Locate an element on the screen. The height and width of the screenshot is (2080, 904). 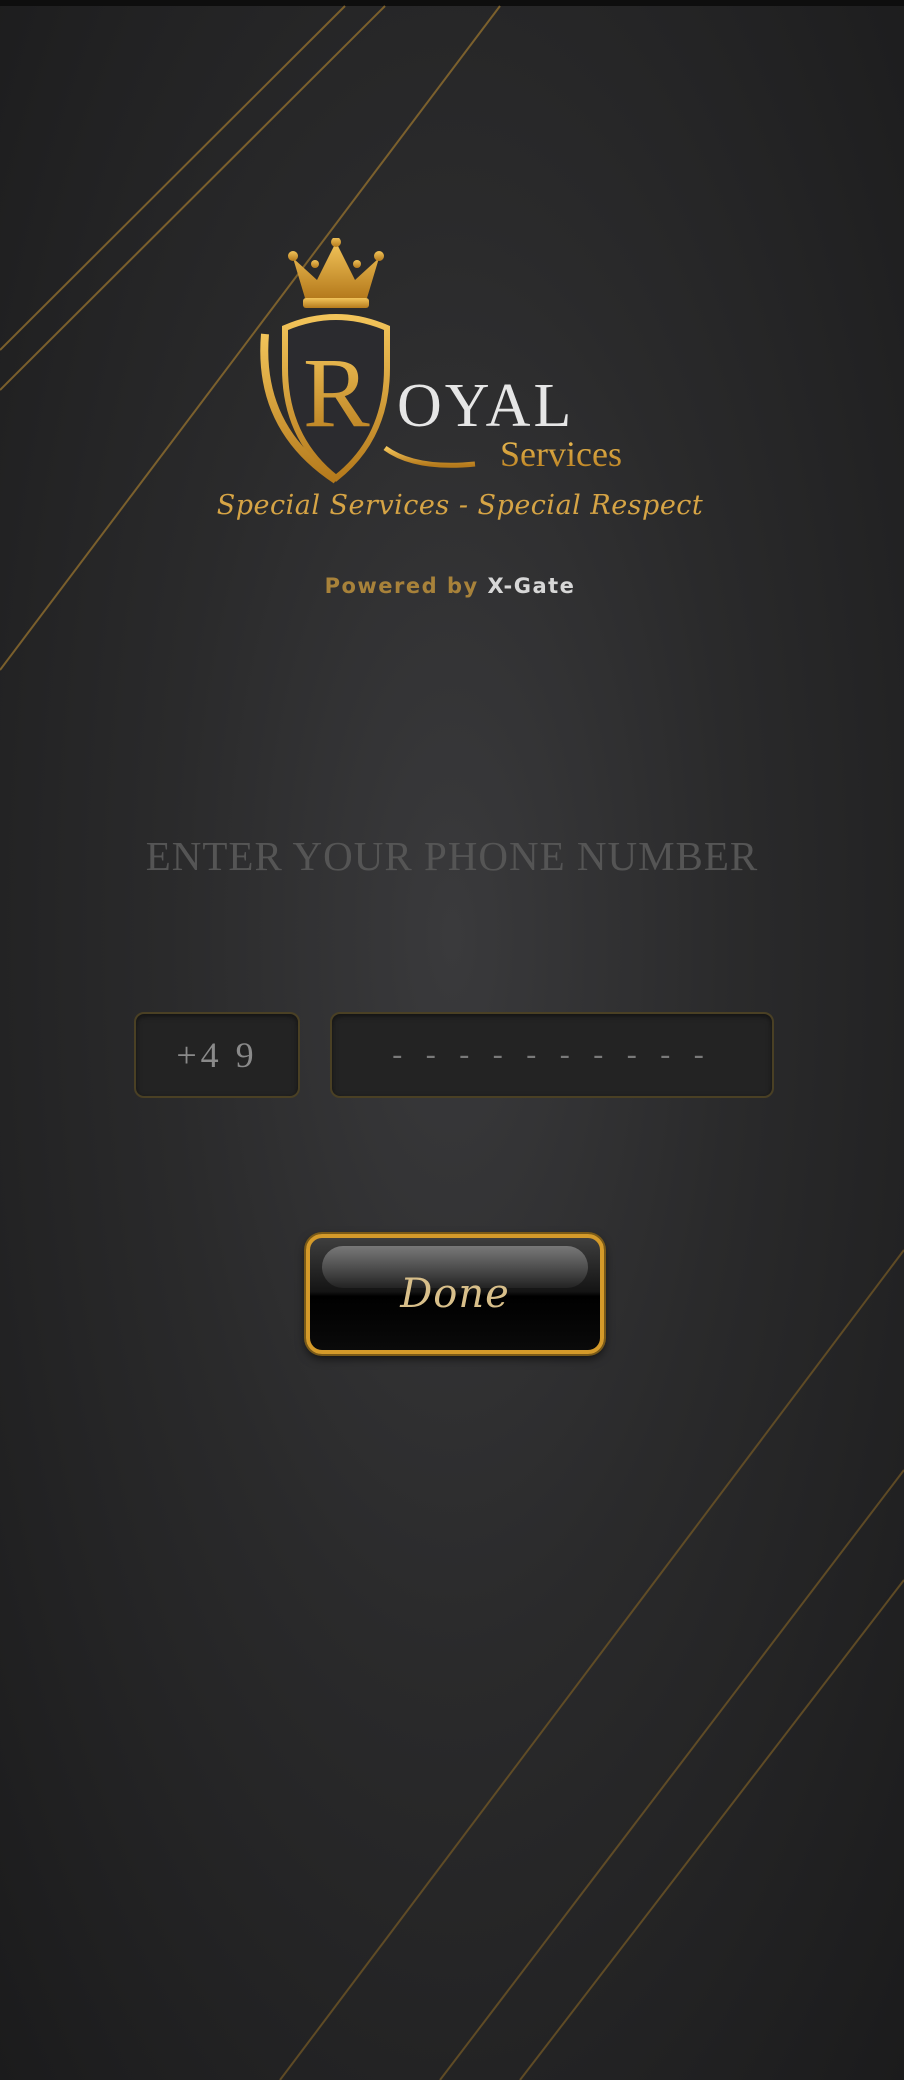
phone-number-input is located at coordinates (552, 1055).